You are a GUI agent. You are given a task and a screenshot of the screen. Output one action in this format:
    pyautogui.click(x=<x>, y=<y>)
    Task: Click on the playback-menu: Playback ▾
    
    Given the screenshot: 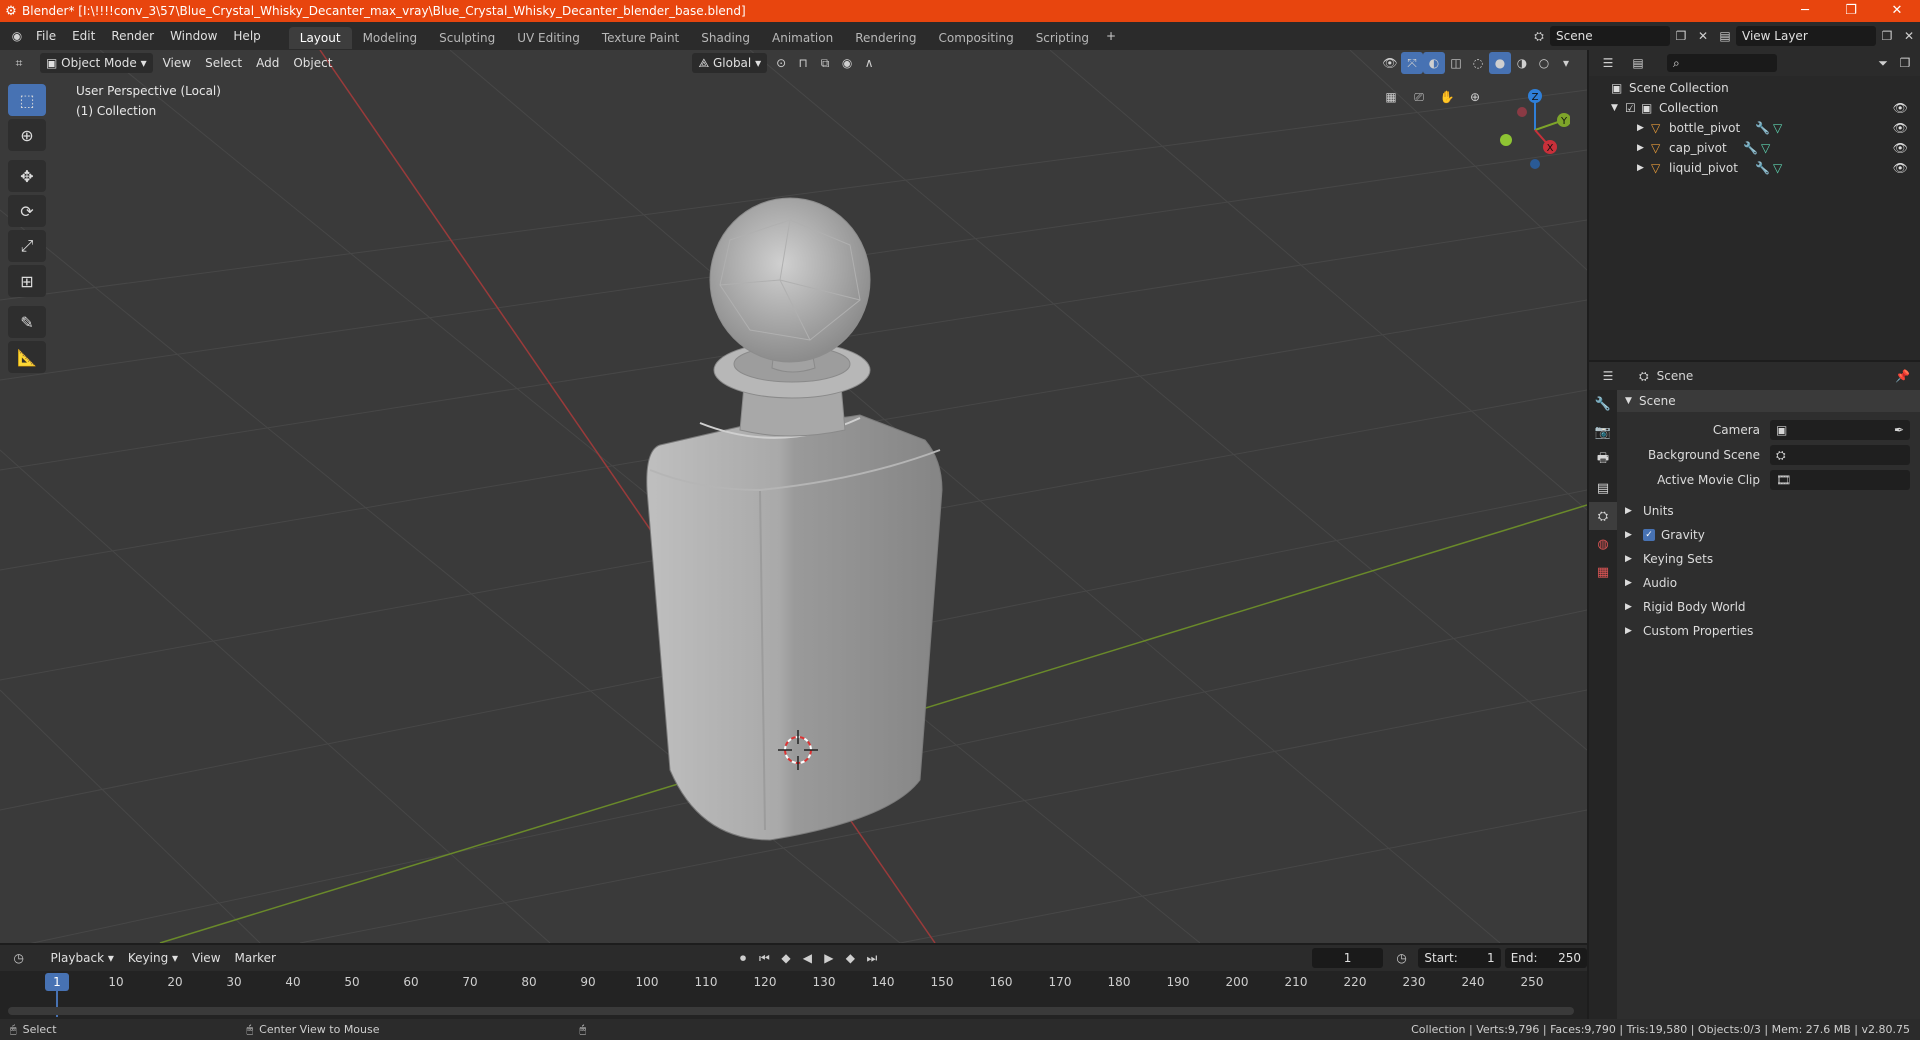 What is the action you would take?
    pyautogui.click(x=81, y=958)
    